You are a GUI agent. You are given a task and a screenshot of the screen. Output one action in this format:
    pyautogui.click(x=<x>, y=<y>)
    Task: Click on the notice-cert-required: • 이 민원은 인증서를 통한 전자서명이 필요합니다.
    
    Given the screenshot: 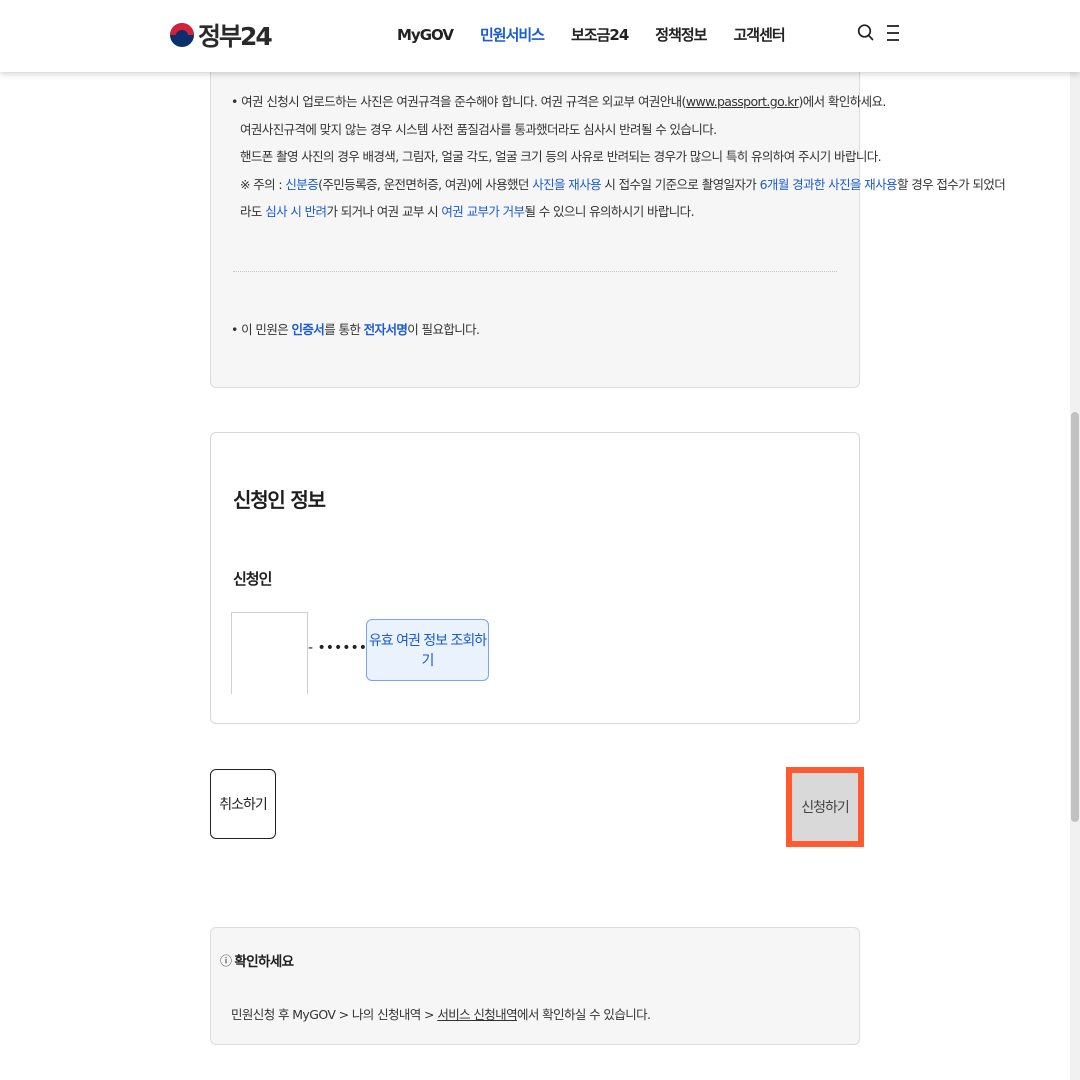 What is the action you would take?
    pyautogui.click(x=355, y=329)
    